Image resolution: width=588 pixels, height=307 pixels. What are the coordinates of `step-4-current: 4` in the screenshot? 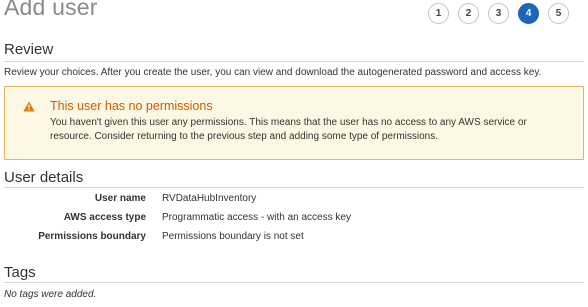 It's located at (528, 13).